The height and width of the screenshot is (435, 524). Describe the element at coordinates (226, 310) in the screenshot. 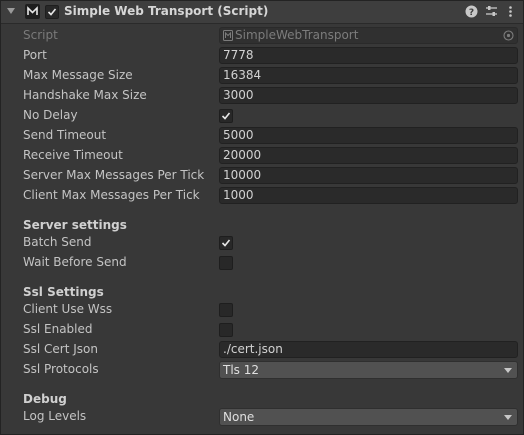

I see `client-use-wss-checkbox` at that location.